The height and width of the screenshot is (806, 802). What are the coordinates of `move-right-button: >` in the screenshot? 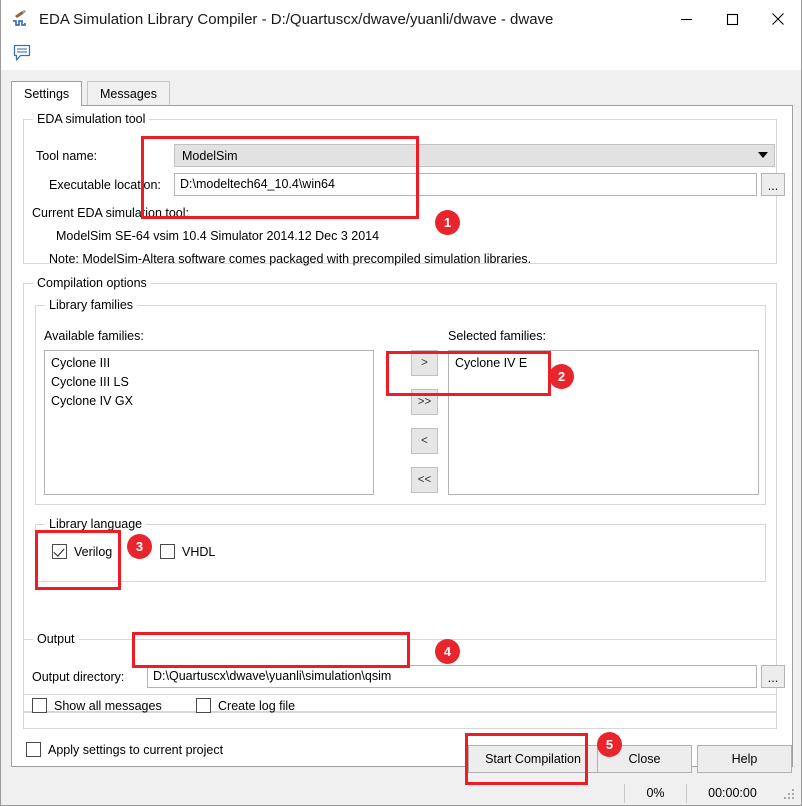 It's located at (424, 363).